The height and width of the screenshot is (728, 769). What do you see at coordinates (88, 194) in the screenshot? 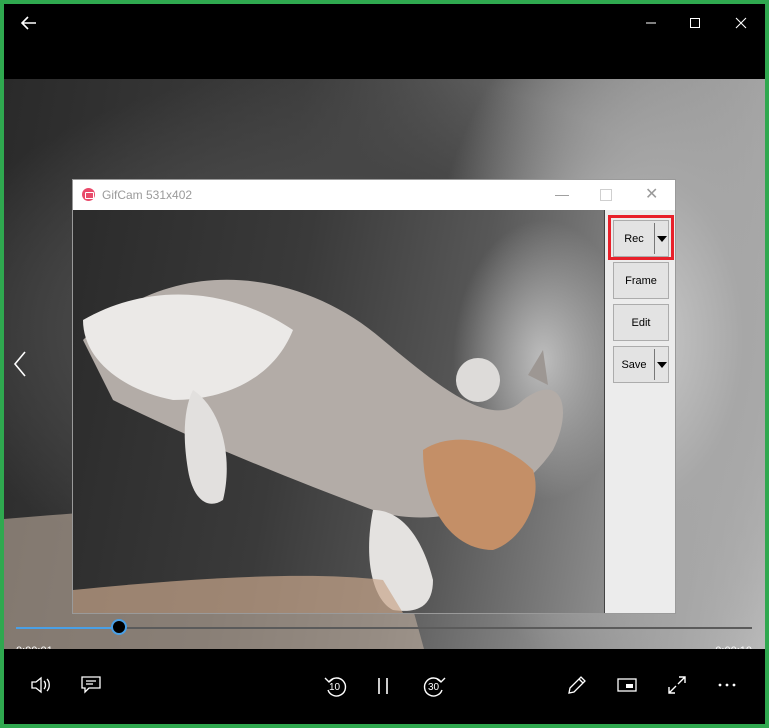
I see `gifcam-logo-icon` at bounding box center [88, 194].